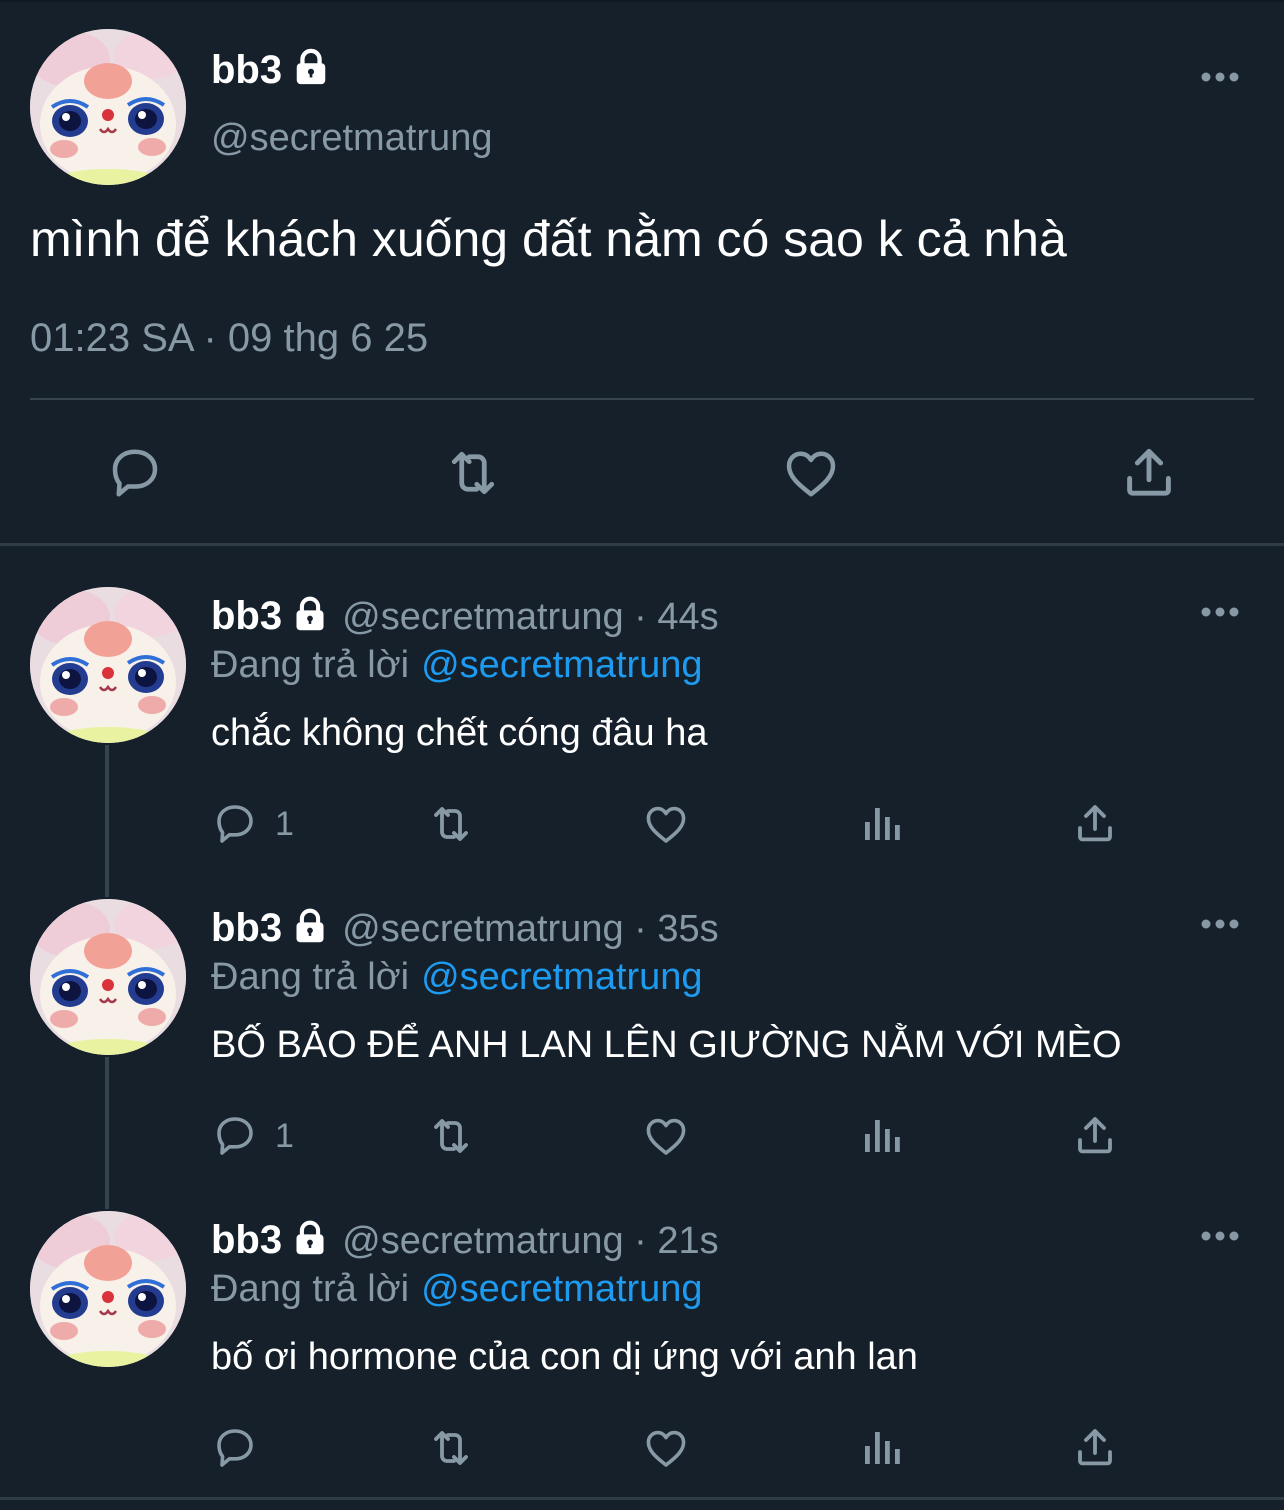 The image size is (1284, 1510). What do you see at coordinates (351, 138) in the screenshot?
I see `handle: @secretmatrung` at bounding box center [351, 138].